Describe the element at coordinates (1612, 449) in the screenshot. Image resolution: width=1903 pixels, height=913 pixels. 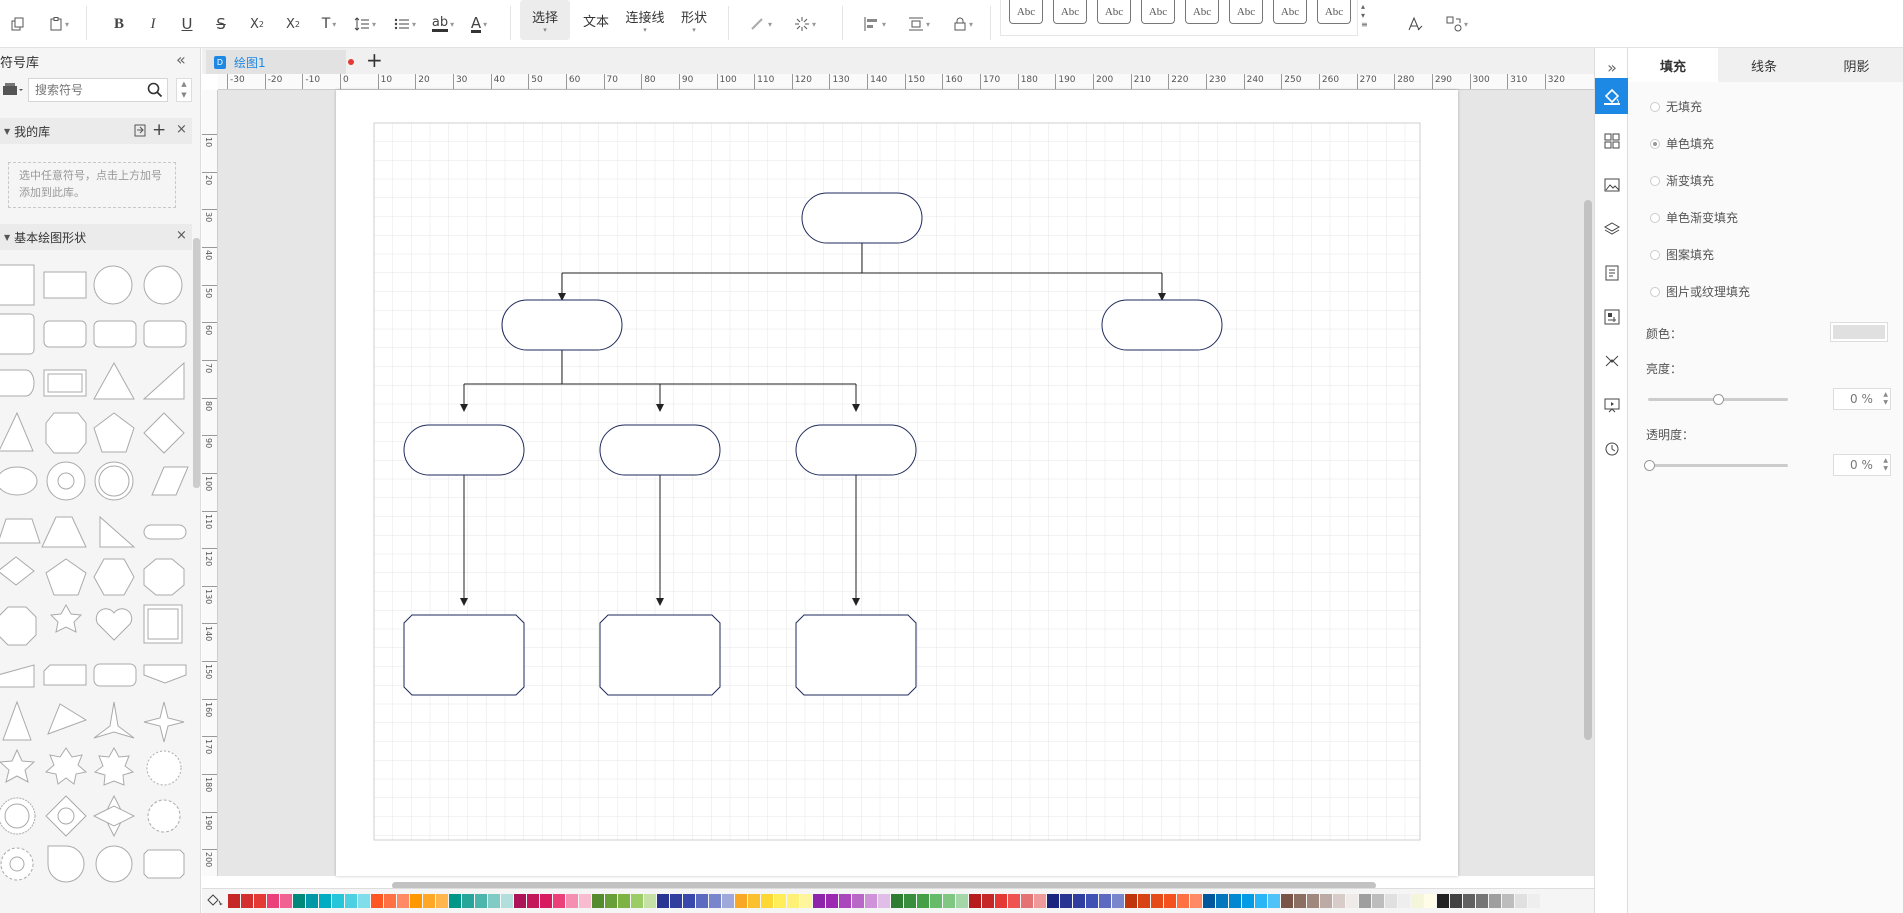
I see `history-icon` at that location.